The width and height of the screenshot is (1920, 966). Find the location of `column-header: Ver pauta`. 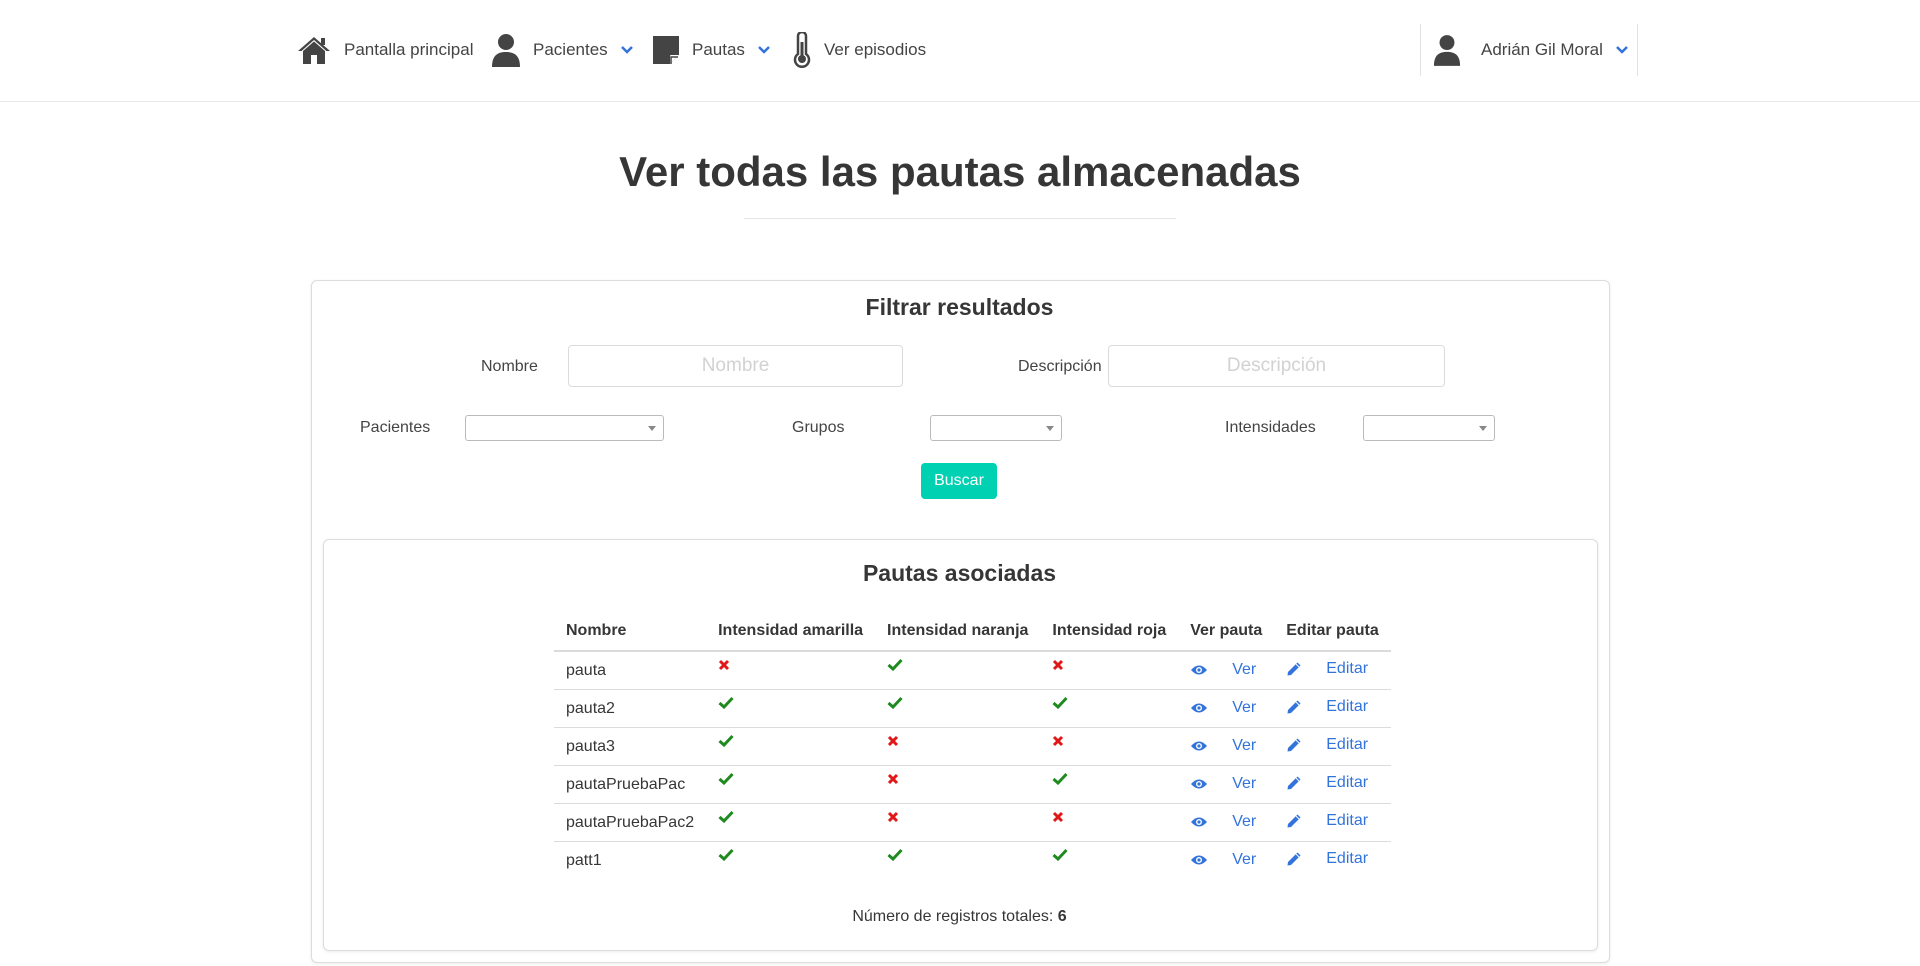

column-header: Ver pauta is located at coordinates (1226, 632).